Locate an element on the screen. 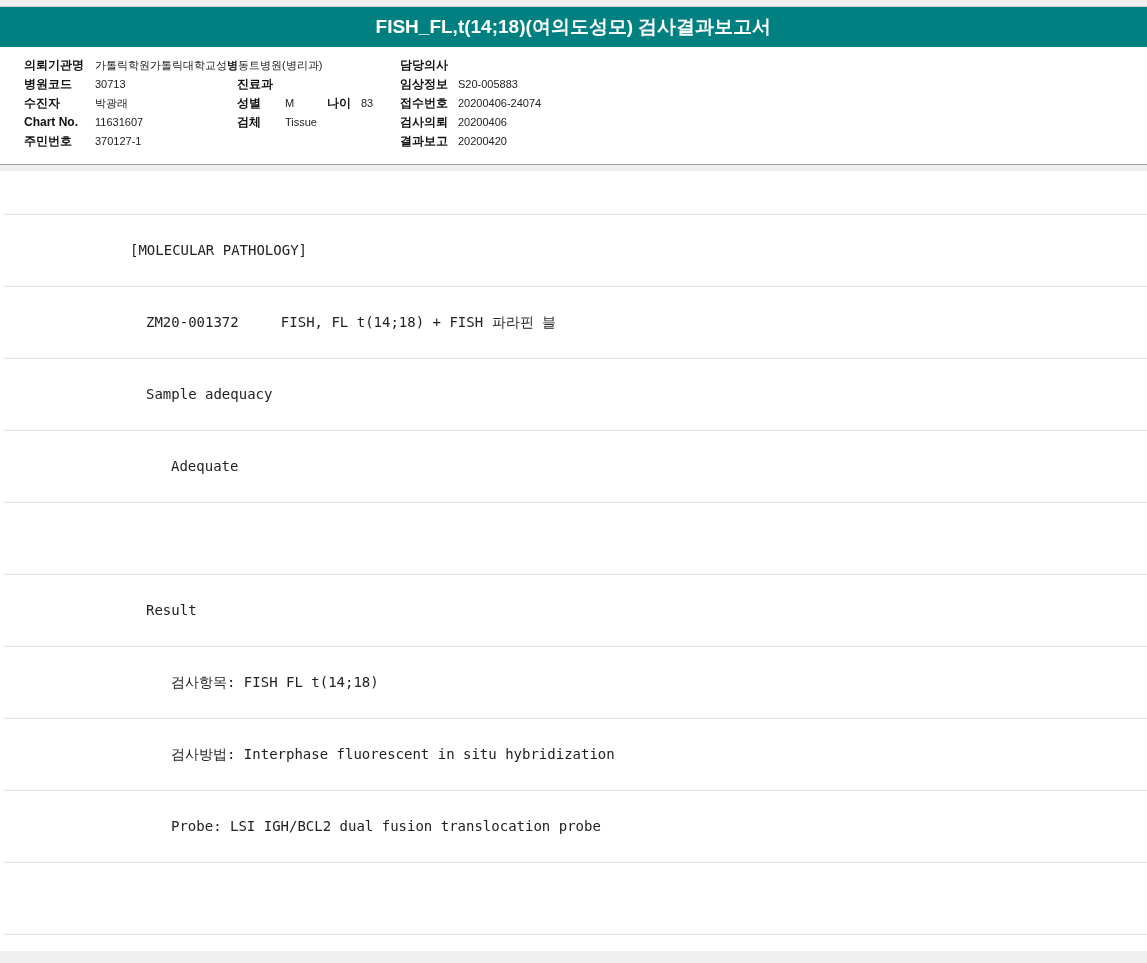 The image size is (1147, 963). field-label: 병원코드 is located at coordinates (48, 84).